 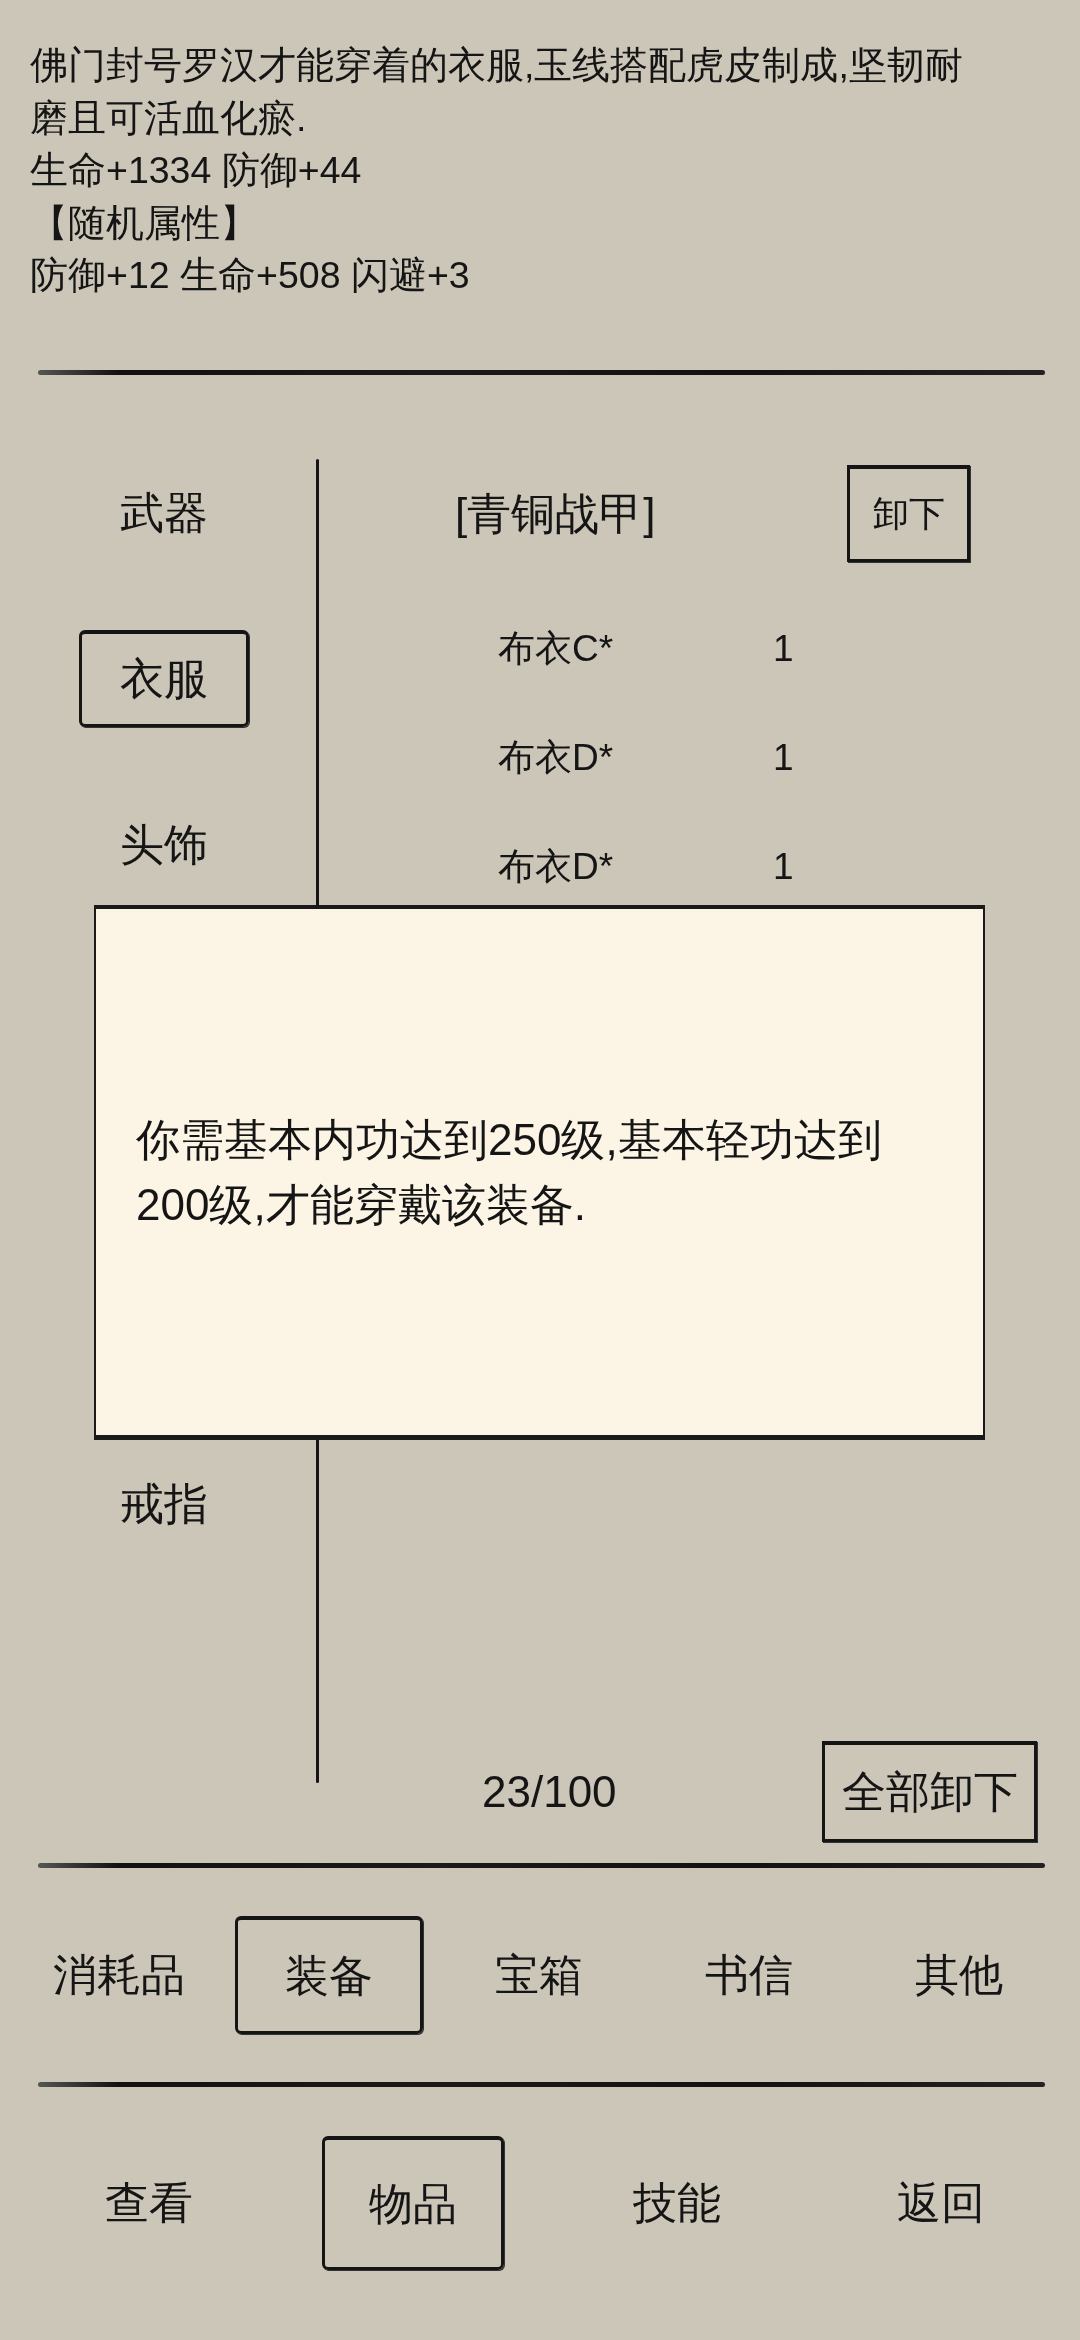 I want to click on unequip-button: 卸下, so click(x=908, y=513).